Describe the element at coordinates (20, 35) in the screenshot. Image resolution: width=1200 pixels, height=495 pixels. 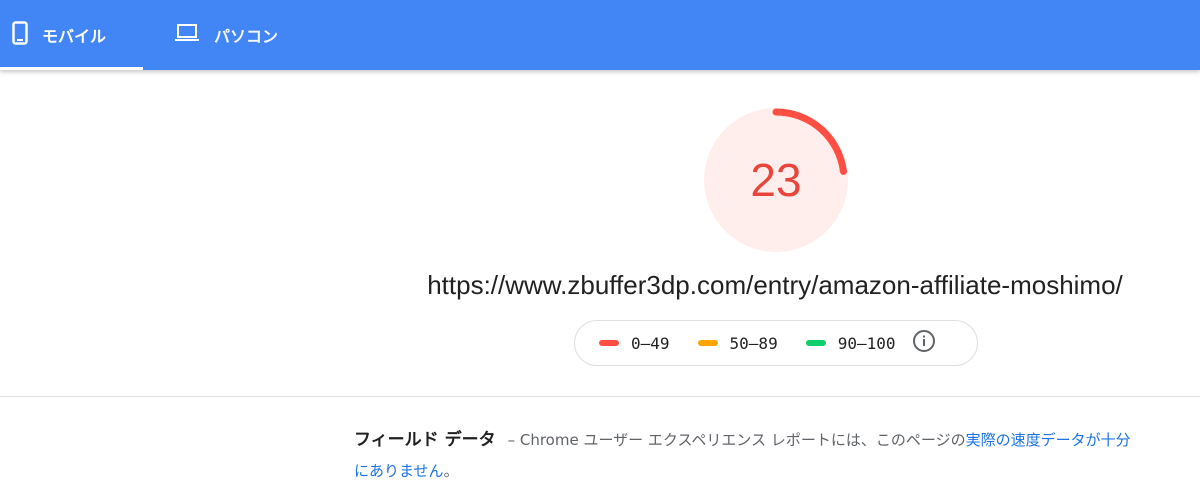
I see `smartphone-icon` at that location.